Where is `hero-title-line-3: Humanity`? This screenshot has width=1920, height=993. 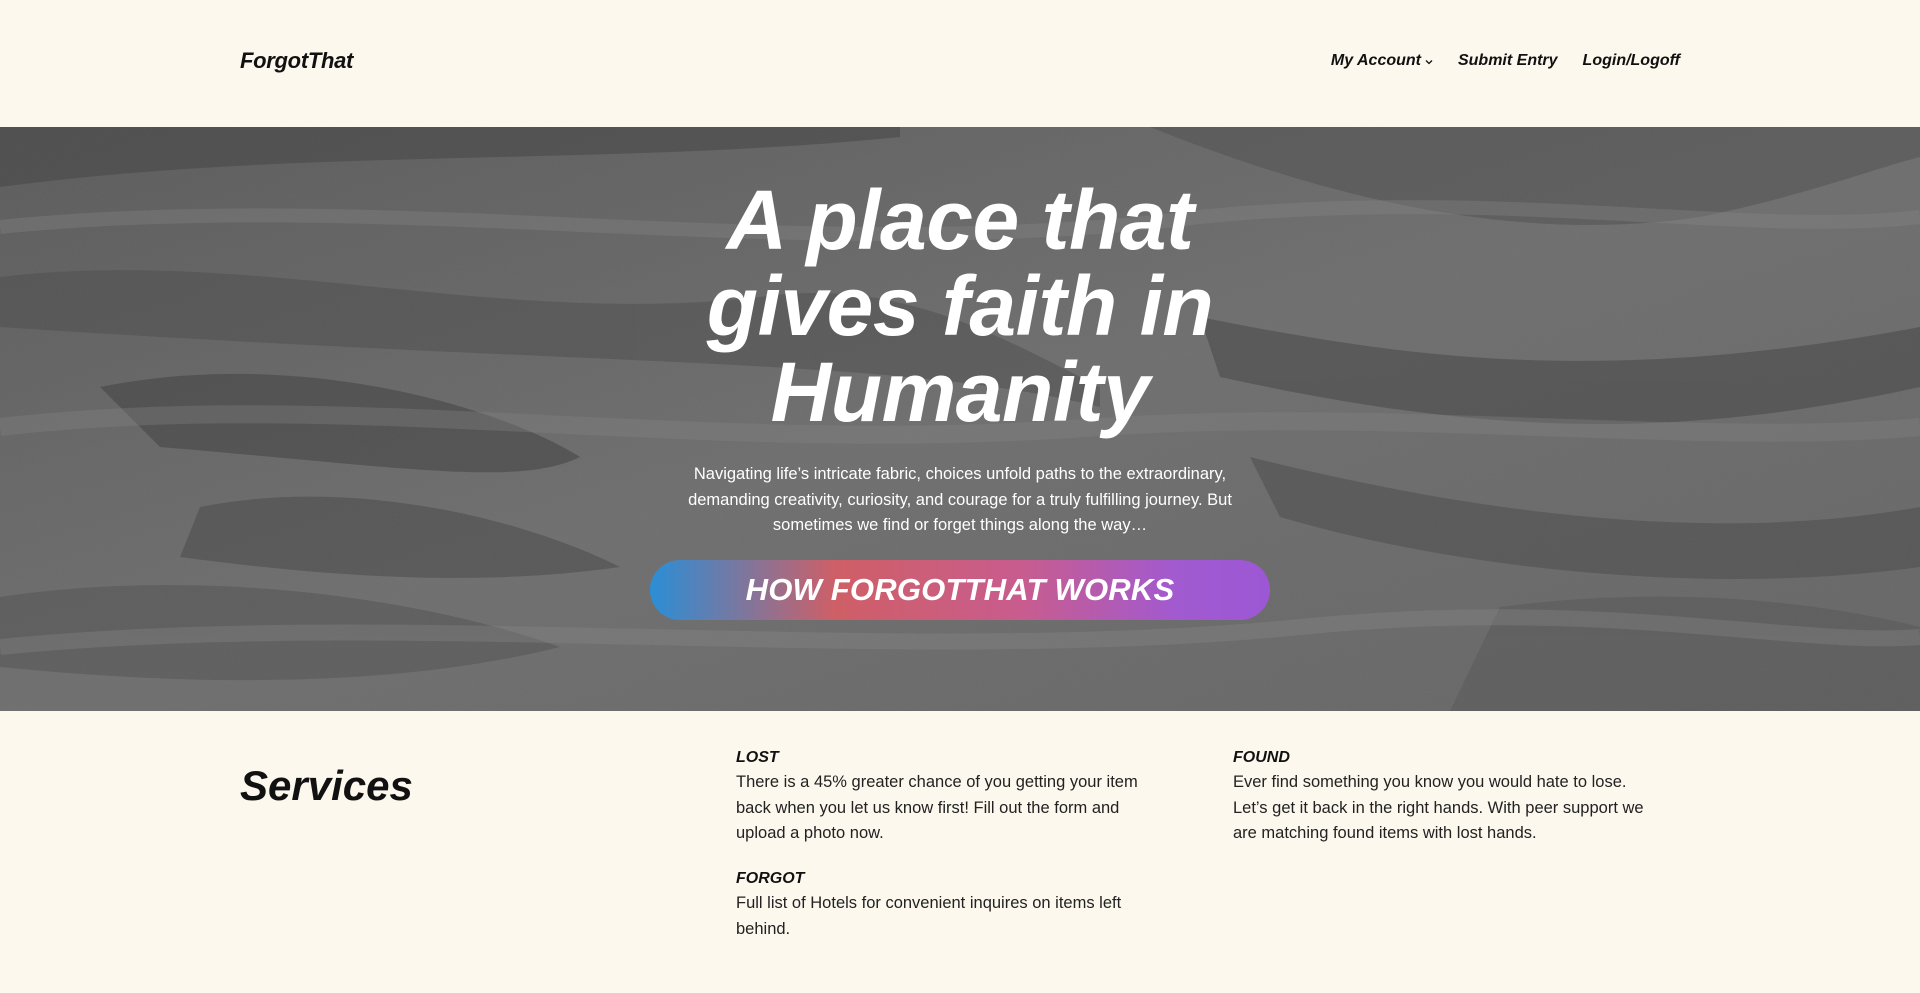 hero-title-line-3: Humanity is located at coordinates (960, 392).